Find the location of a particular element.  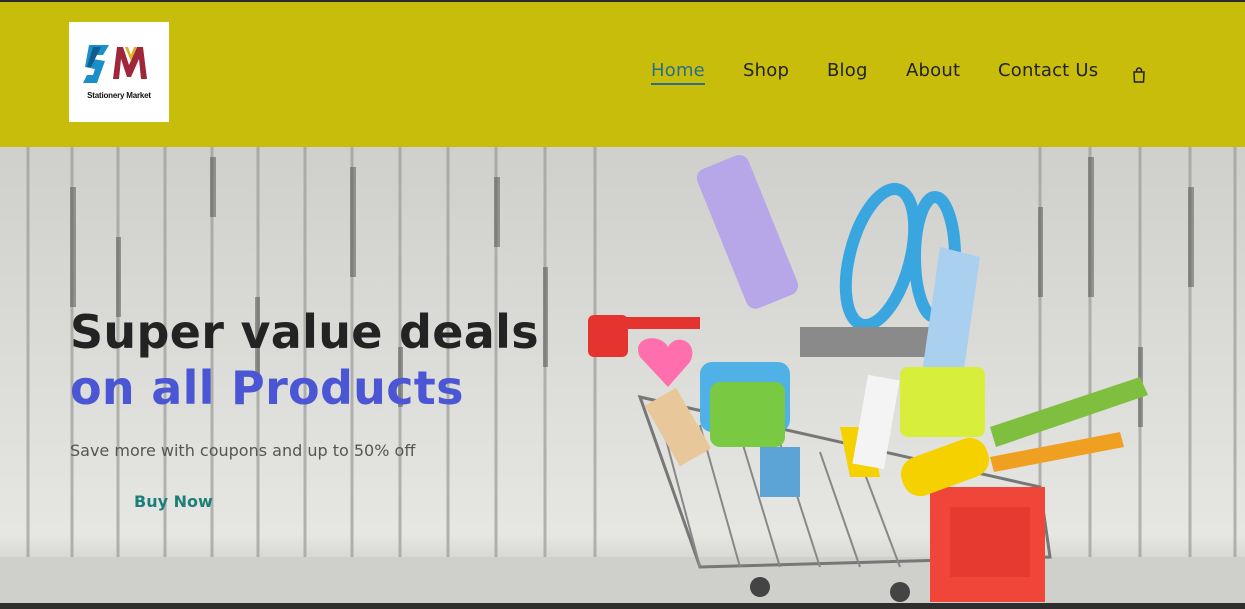

buy-now-button: Buy Now is located at coordinates (173, 501).